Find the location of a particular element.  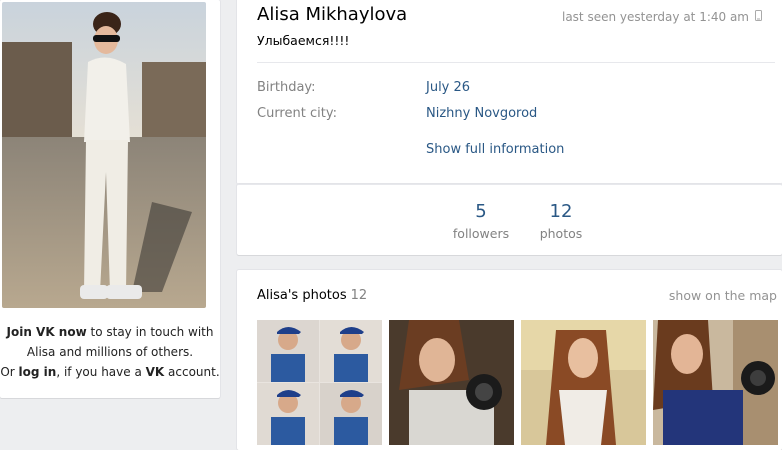

followers-counter: 5 followers is located at coordinates (481, 221).